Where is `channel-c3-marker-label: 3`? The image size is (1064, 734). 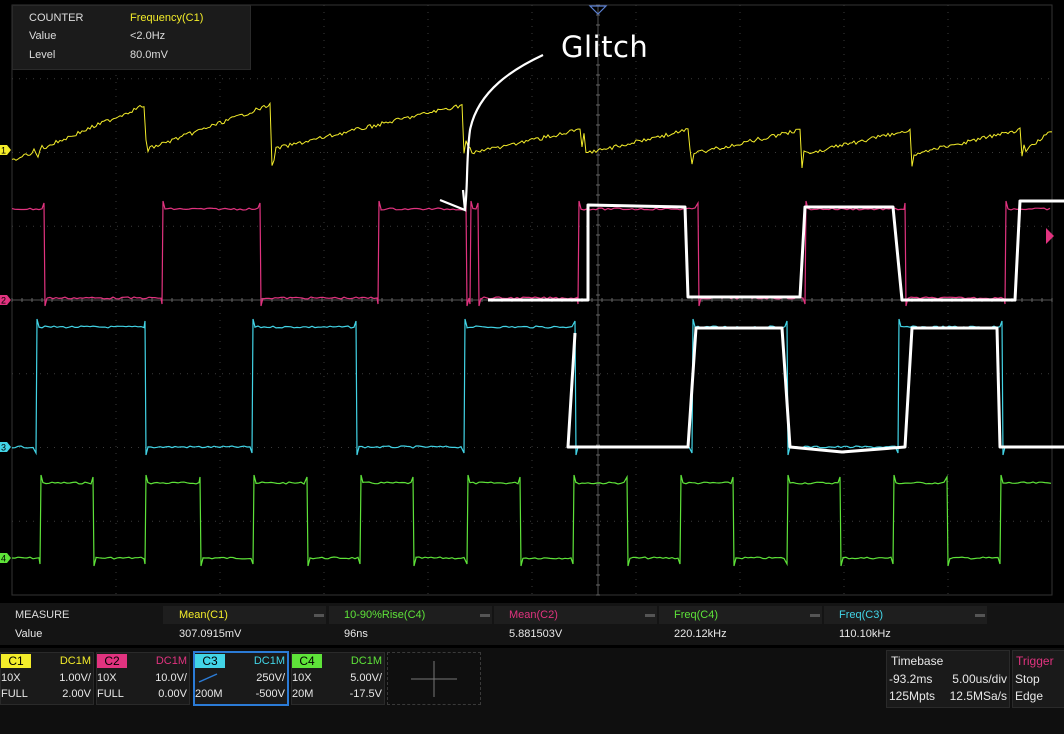 channel-c3-marker-label: 3 is located at coordinates (3, 448).